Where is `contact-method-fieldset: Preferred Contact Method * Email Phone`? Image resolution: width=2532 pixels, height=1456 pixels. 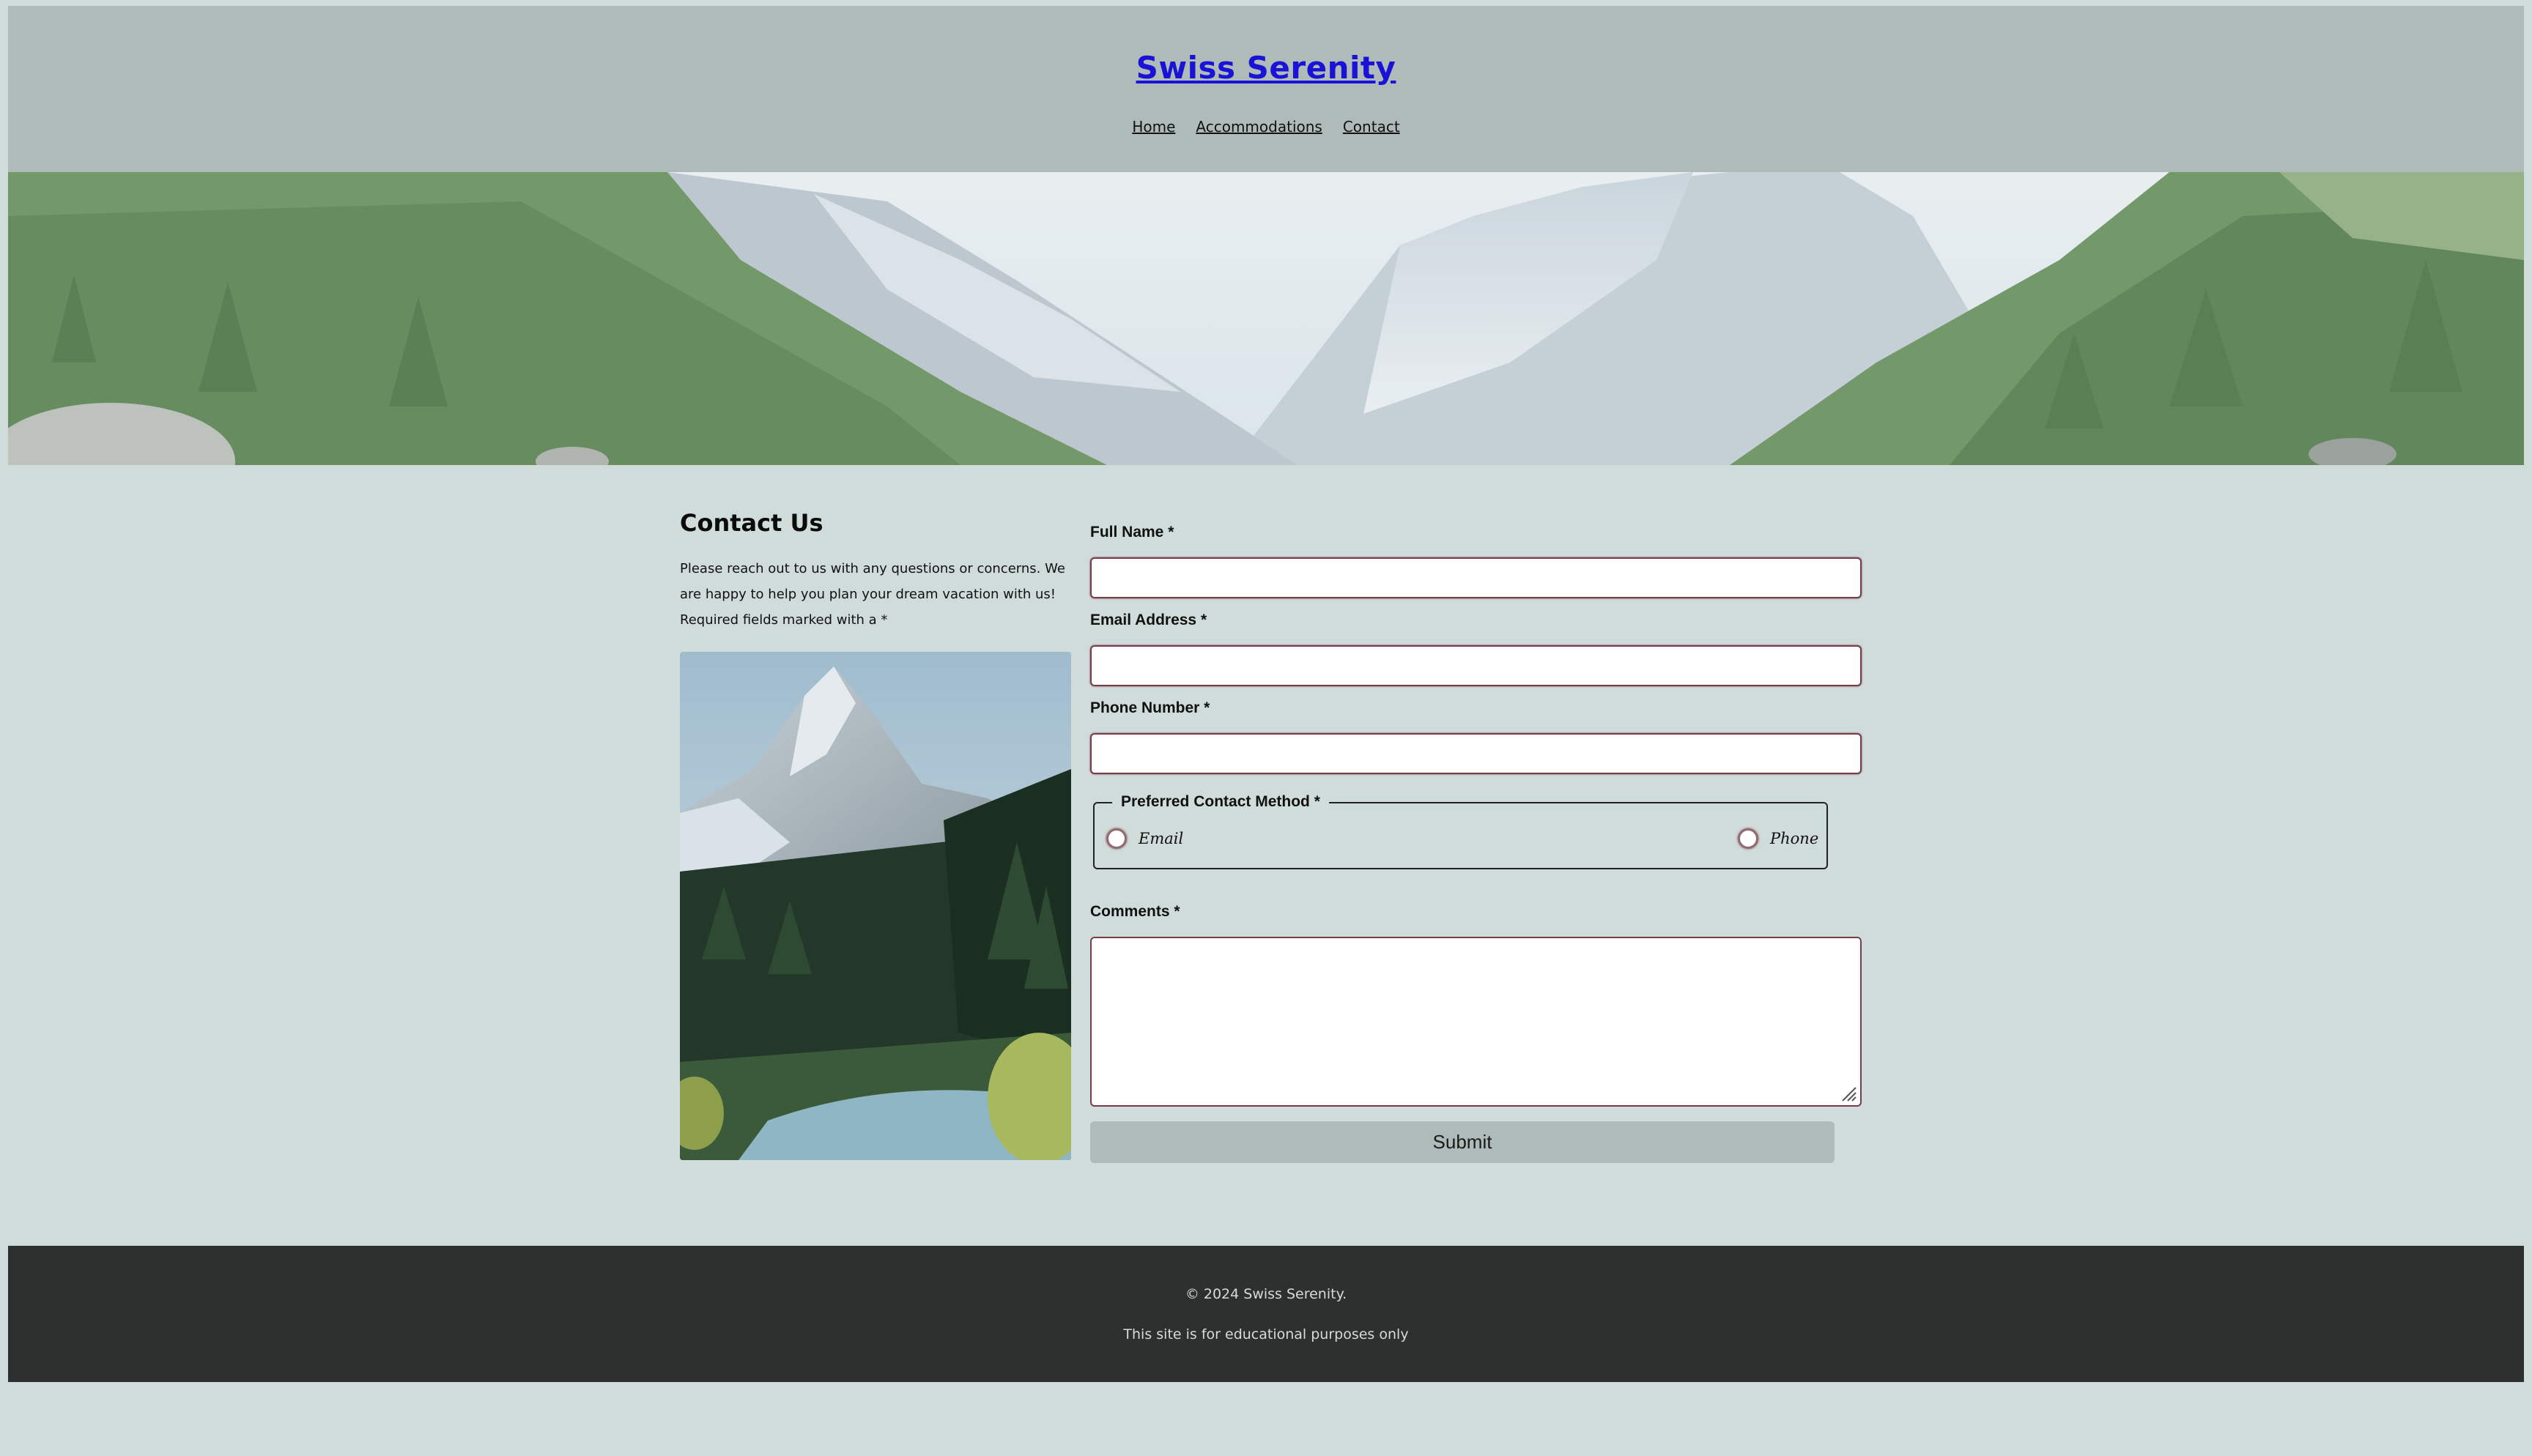 contact-method-fieldset: Preferred Contact Method * Email Phone is located at coordinates (1460, 831).